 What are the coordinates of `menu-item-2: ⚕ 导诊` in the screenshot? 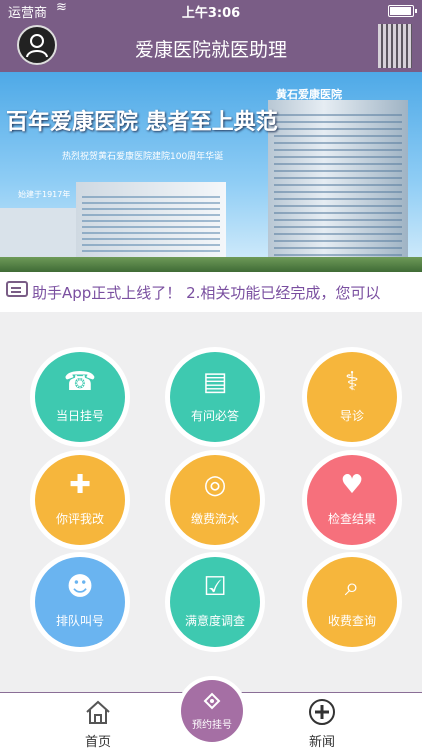 It's located at (352, 397).